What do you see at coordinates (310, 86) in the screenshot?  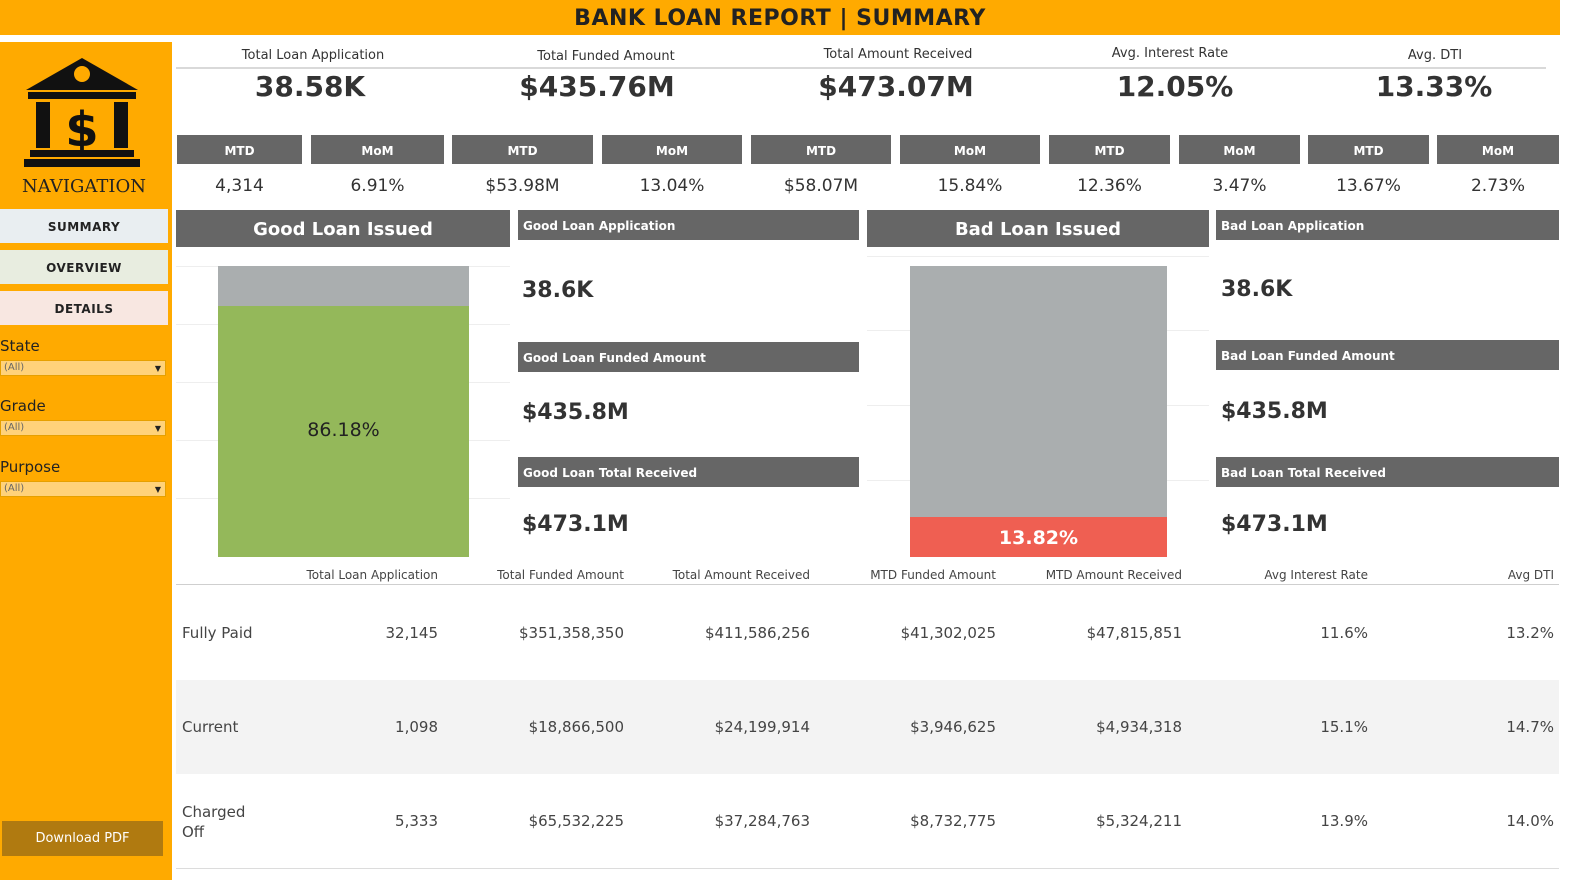 I see `kpi-value: 38.58K` at bounding box center [310, 86].